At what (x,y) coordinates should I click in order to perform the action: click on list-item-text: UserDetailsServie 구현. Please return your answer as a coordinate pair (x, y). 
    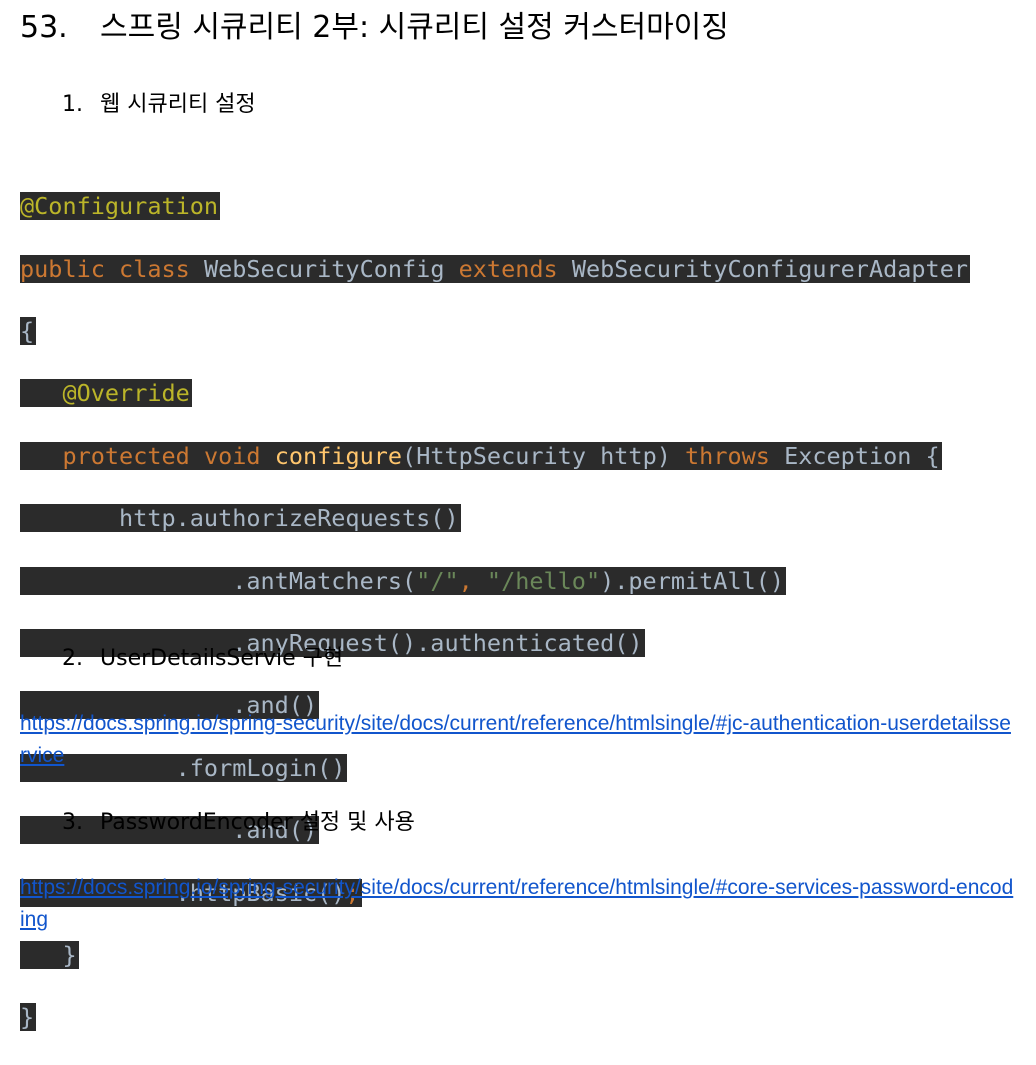
    Looking at the image, I should click on (222, 658).